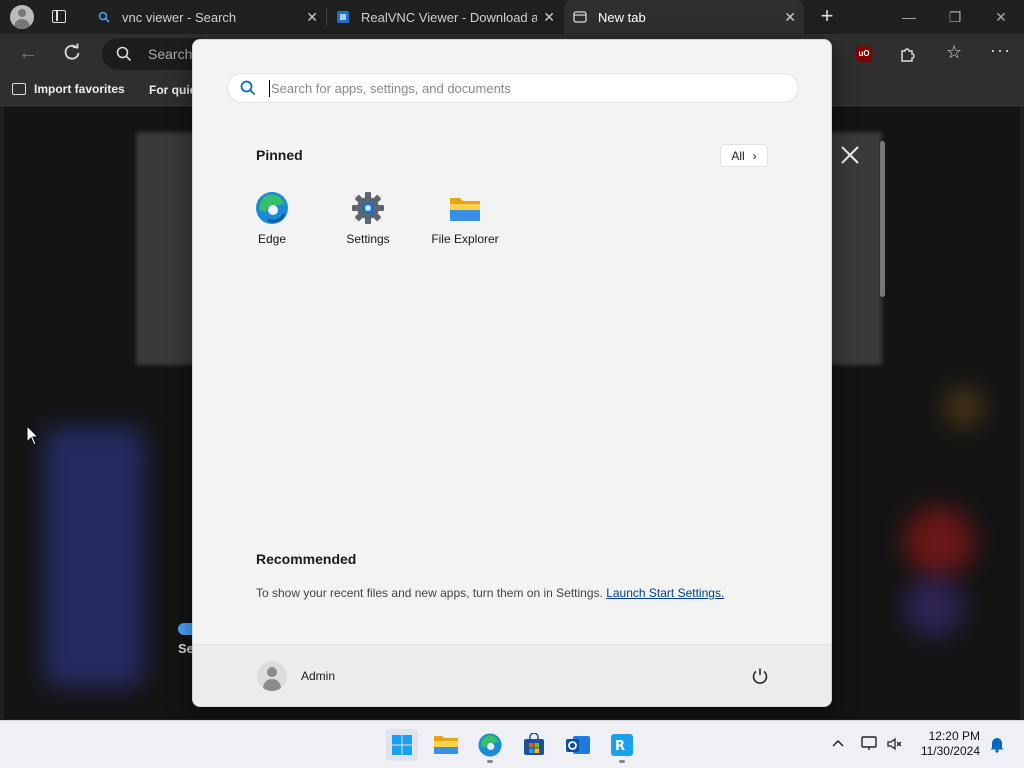  Describe the element at coordinates (850, 155) in the screenshot. I see `close-panel-icon` at that location.